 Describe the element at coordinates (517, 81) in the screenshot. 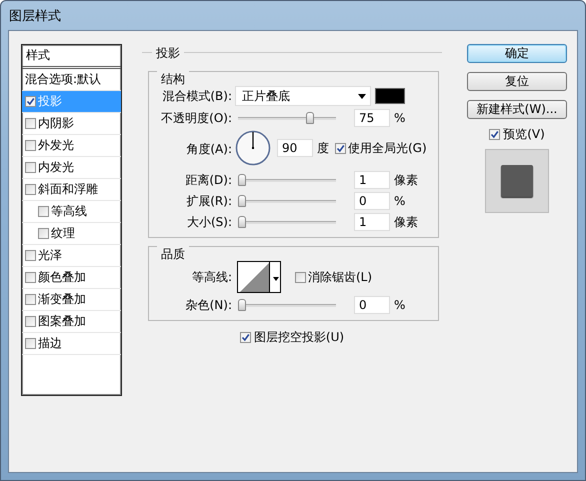

I see `dialog-button: 复位` at that location.